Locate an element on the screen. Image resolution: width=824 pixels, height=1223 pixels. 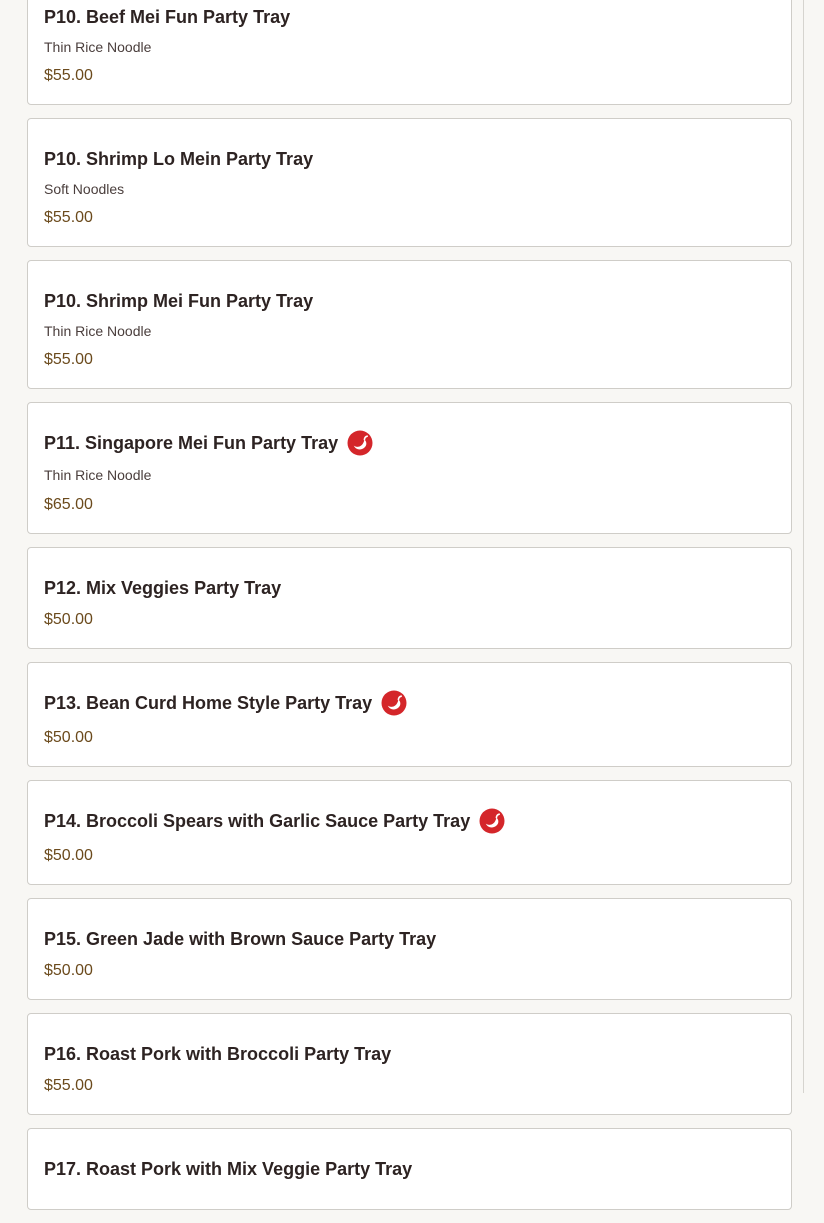
menu-item-title-text: P11. Singapore Mei Fun Party Tray is located at coordinates (191, 443).